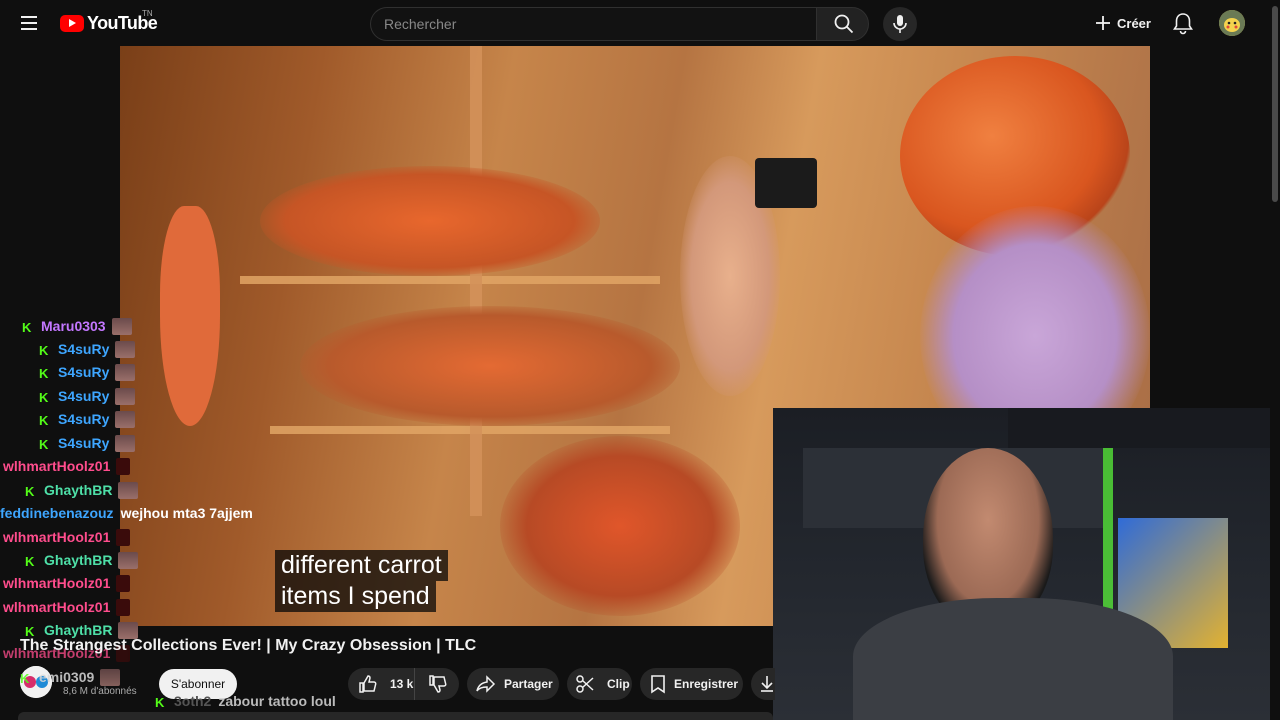 The width and height of the screenshot is (1280, 720). What do you see at coordinates (277, 701) in the screenshot?
I see `chat-message: zabour tattoo loul` at bounding box center [277, 701].